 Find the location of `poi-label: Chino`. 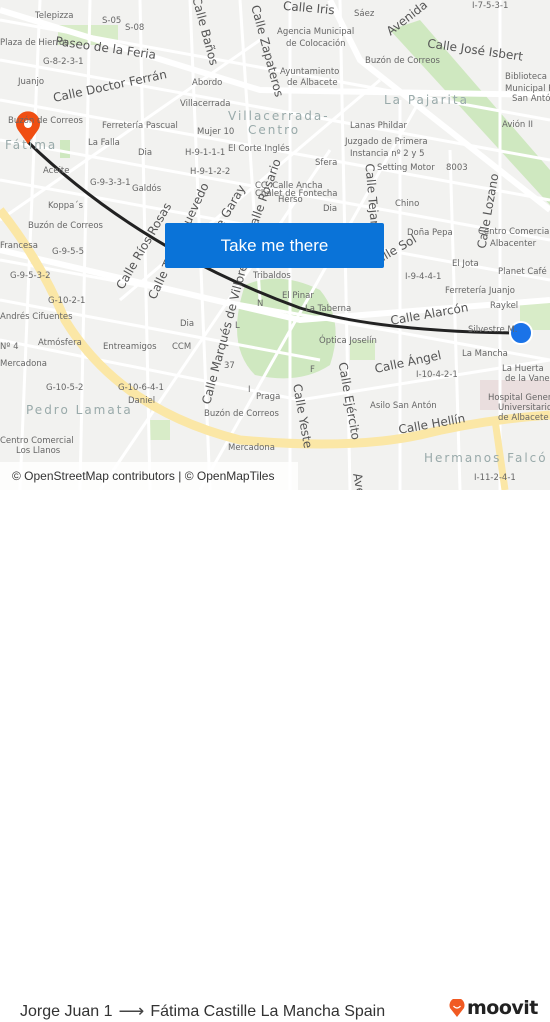

poi-label: Chino is located at coordinates (407, 204).